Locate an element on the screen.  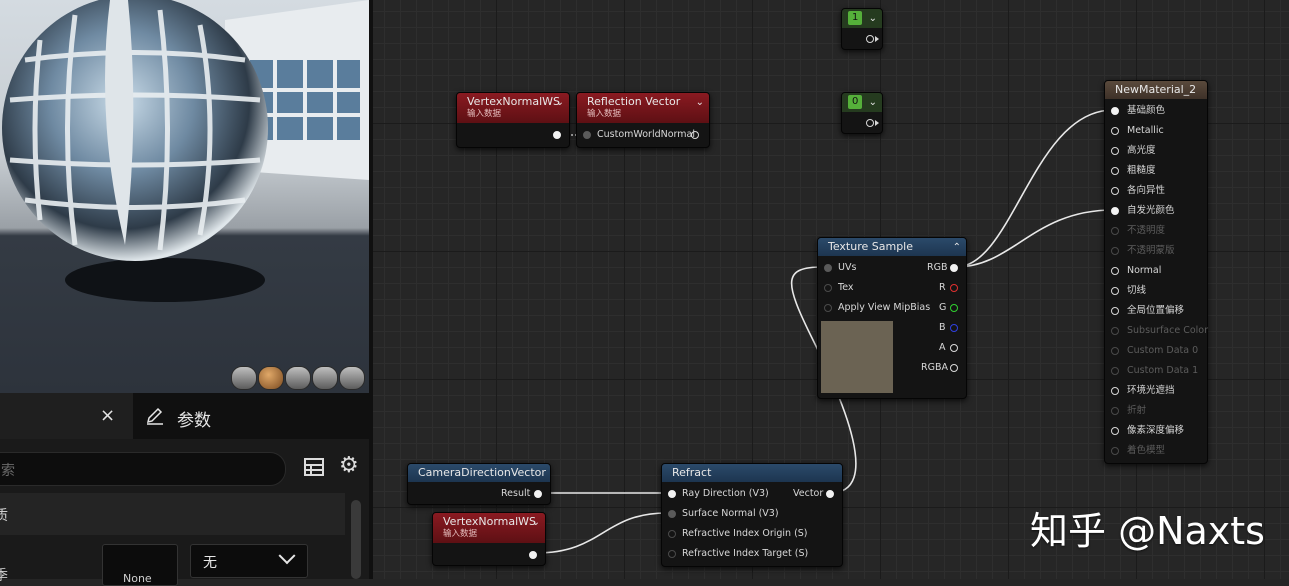
rgba-output-pin is located at coordinates (954, 368).